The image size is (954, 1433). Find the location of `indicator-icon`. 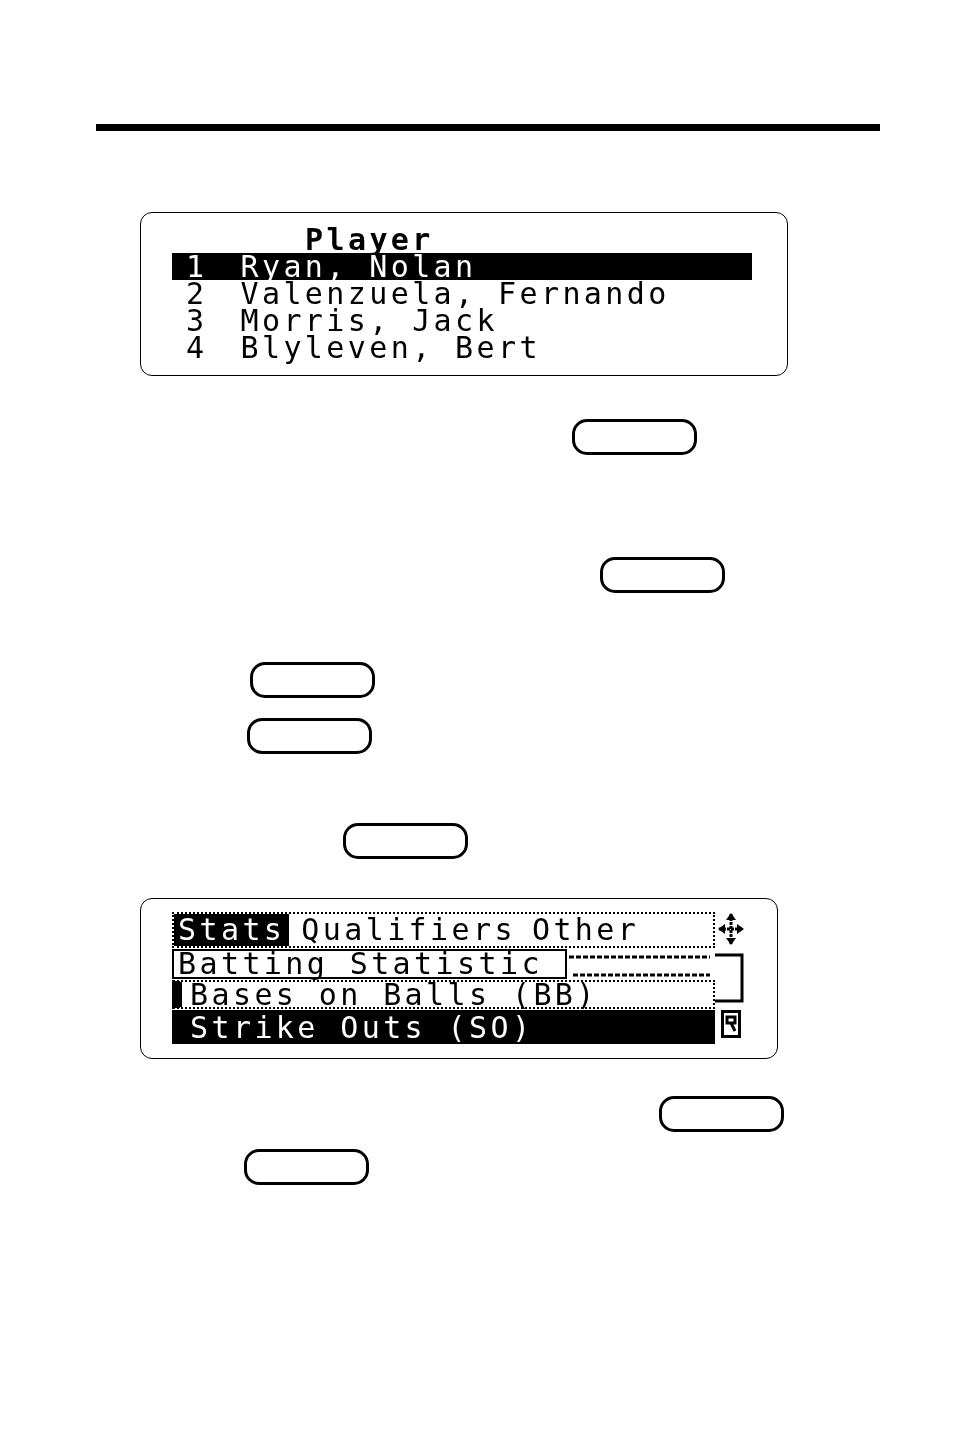

indicator-icon is located at coordinates (730, 1024).